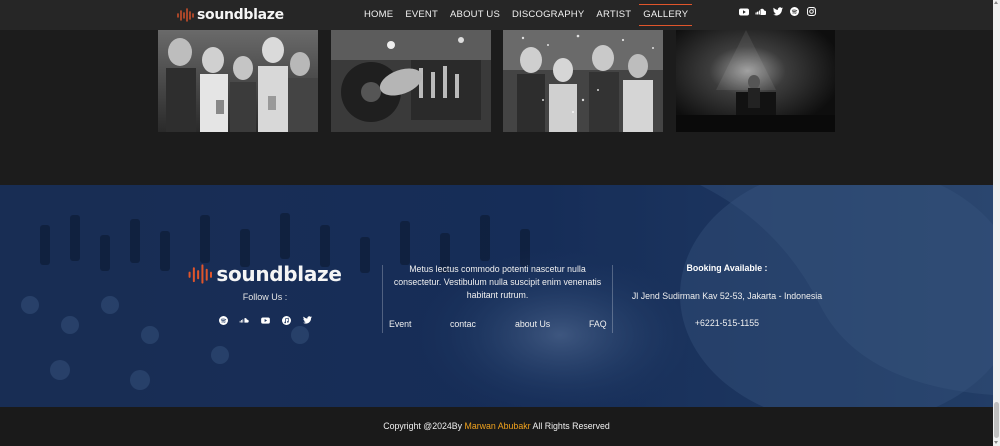 The height and width of the screenshot is (446, 1000). What do you see at coordinates (286, 320) in the screenshot?
I see `apple-music-icon` at bounding box center [286, 320].